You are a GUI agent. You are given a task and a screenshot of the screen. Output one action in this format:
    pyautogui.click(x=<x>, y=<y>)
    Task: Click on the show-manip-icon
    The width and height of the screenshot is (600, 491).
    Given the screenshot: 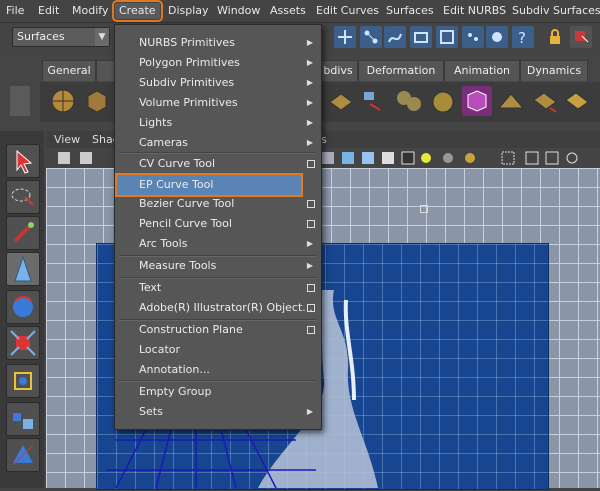 What is the action you would take?
    pyautogui.click(x=23, y=455)
    